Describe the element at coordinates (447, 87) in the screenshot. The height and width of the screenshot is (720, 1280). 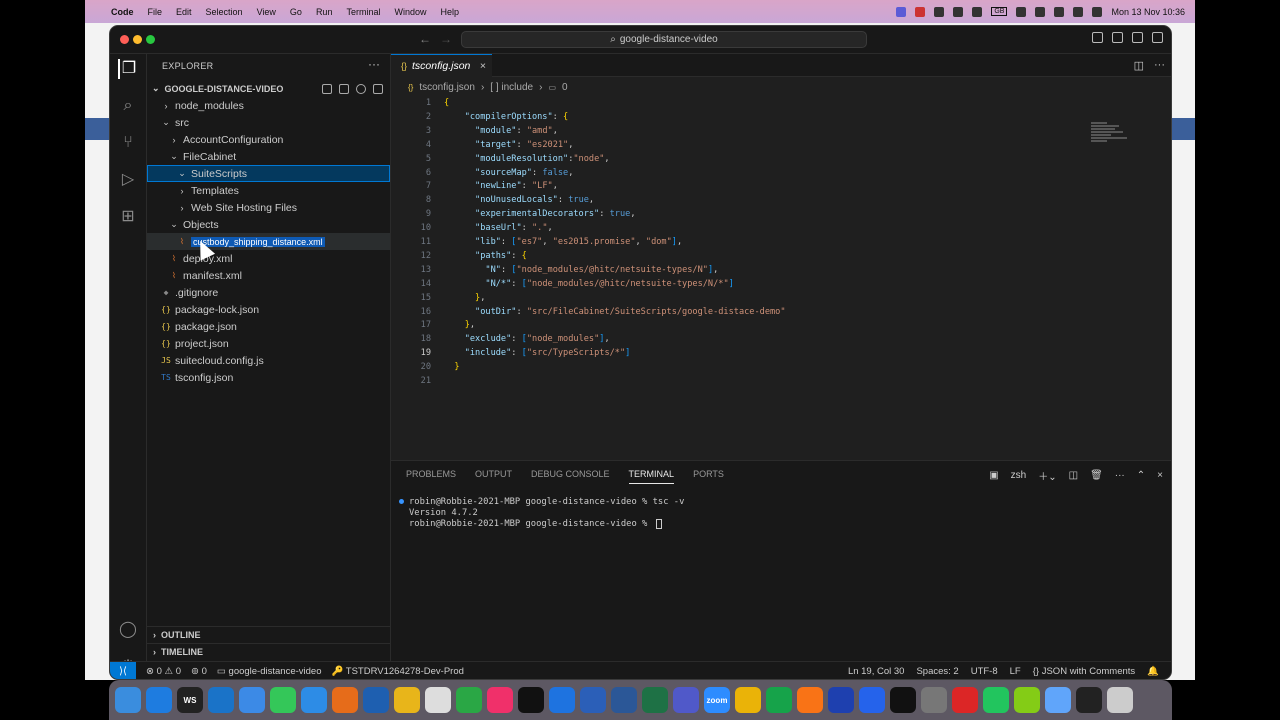
I see `breadcrumb-file: tsconfig.json` at that location.